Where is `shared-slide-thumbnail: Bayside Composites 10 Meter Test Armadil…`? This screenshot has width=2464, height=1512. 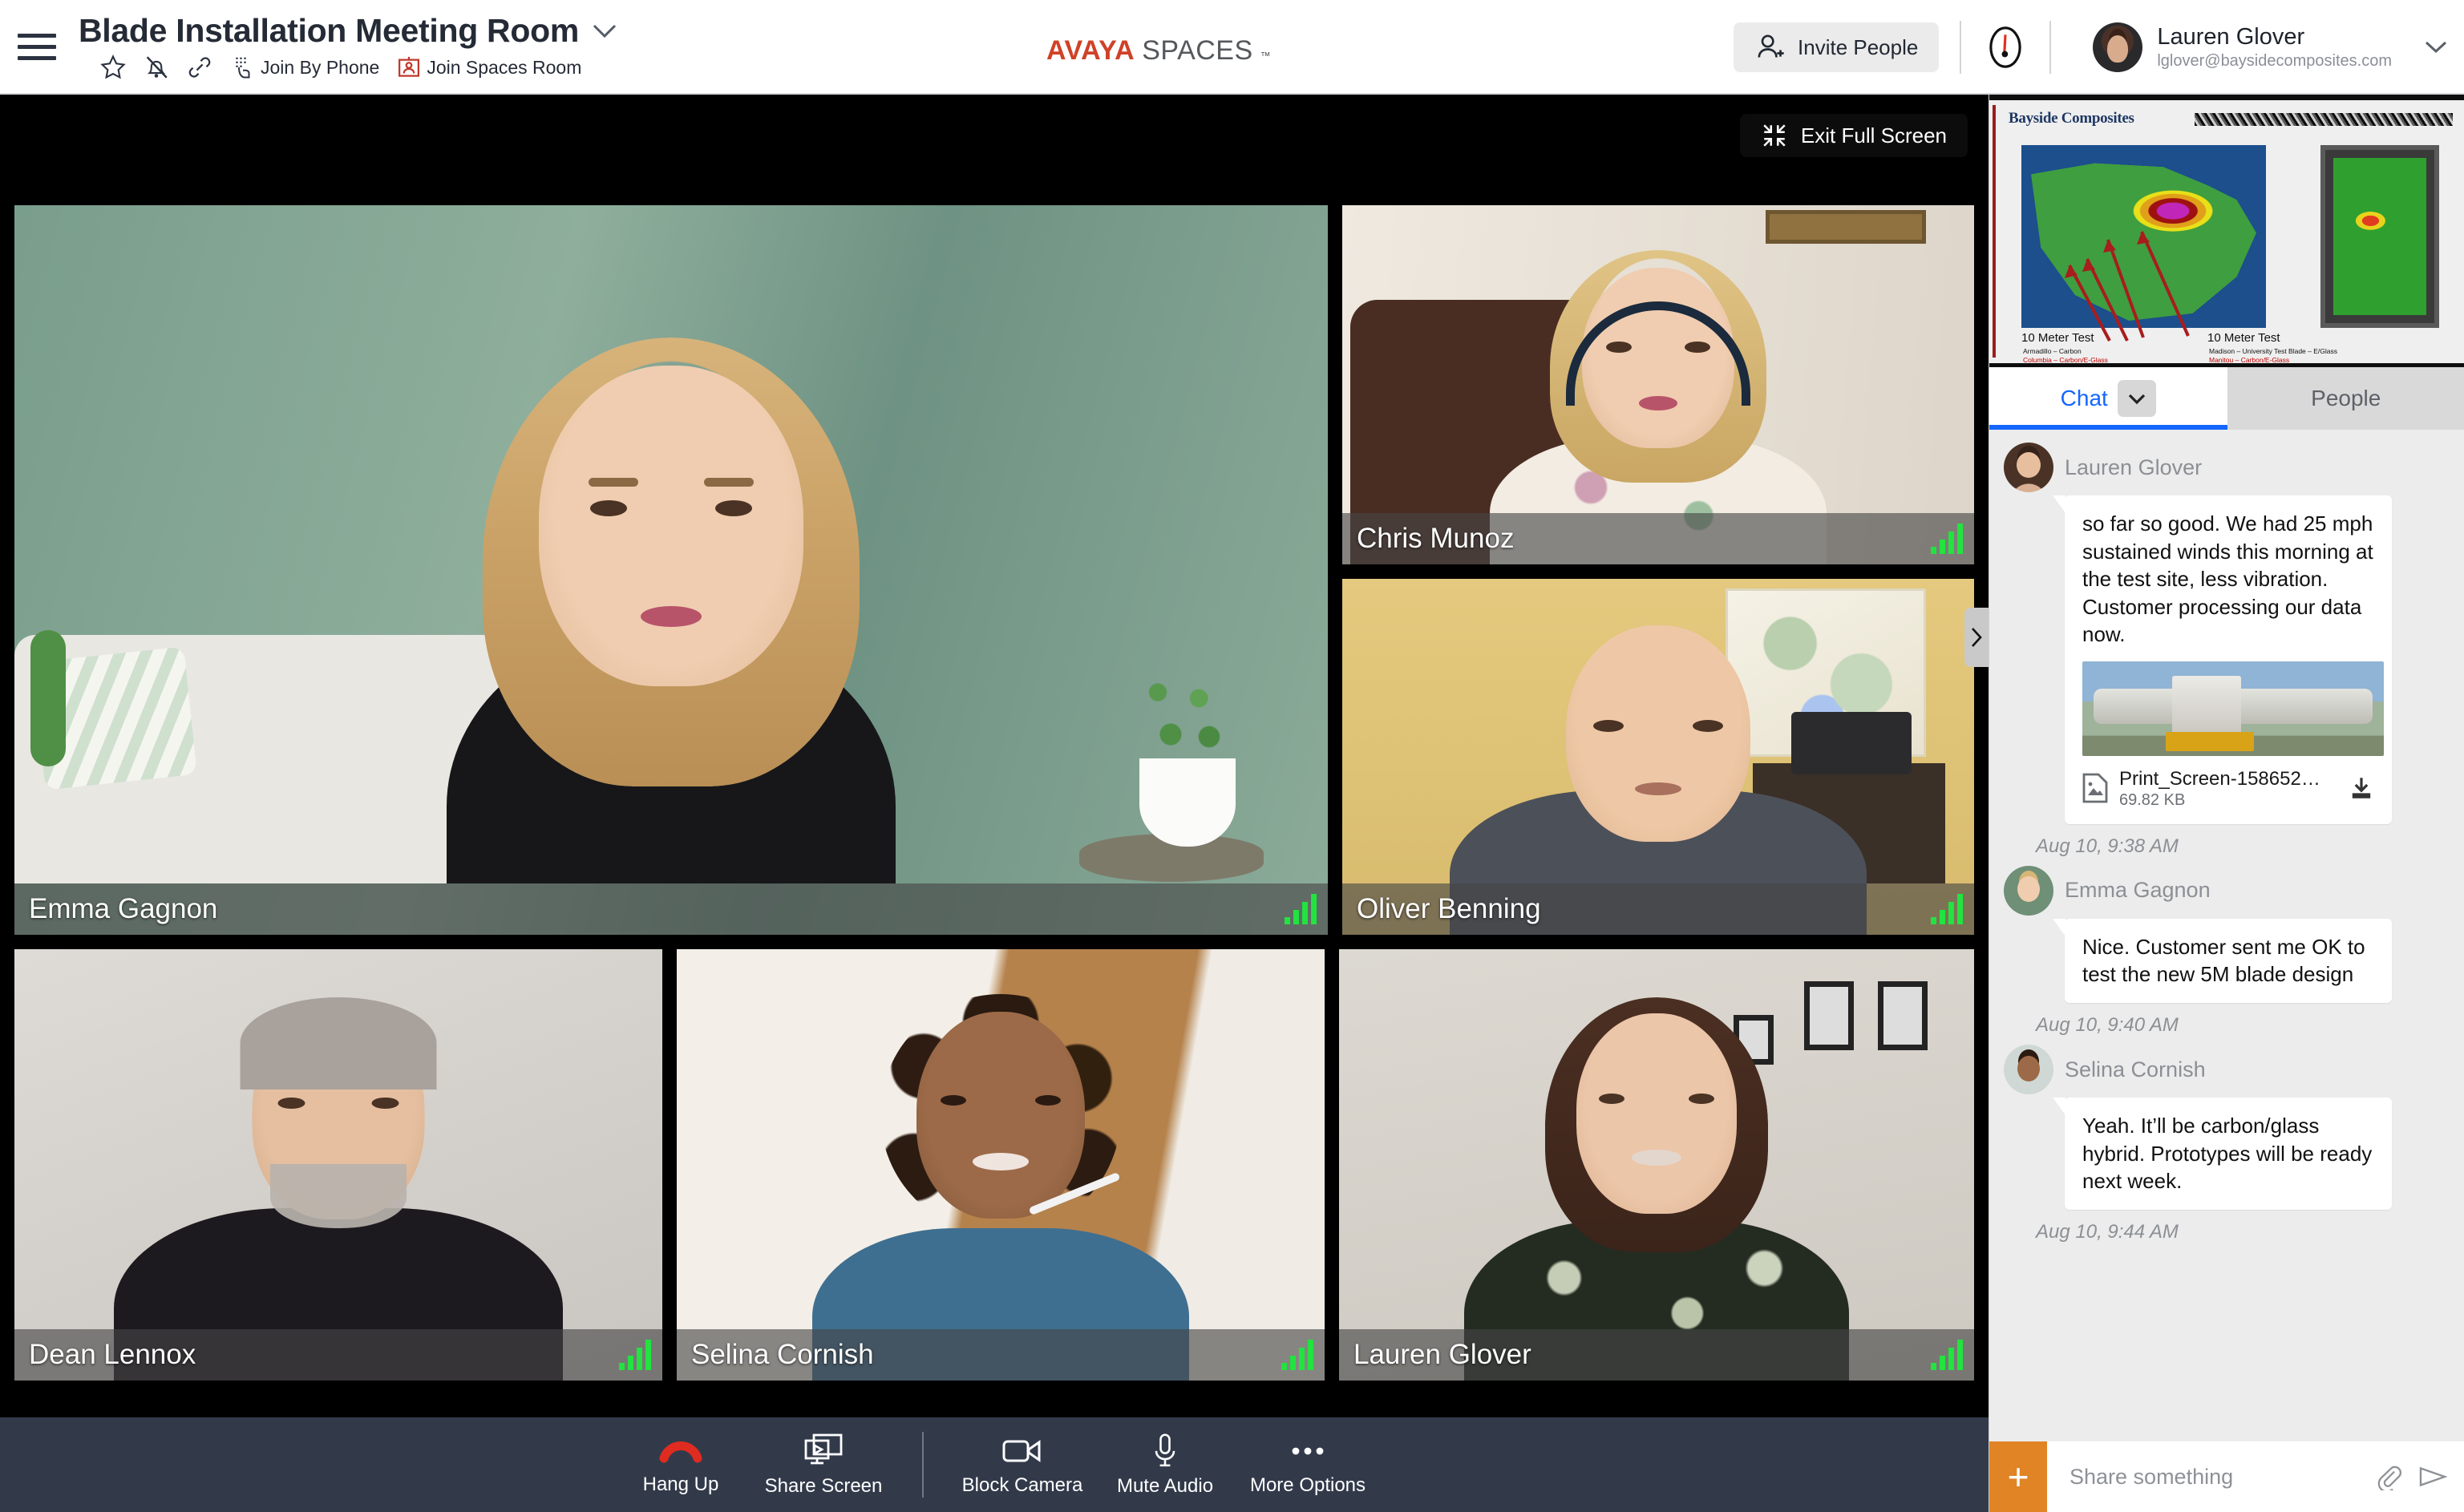 shared-slide-thumbnail: Bayside Composites 10 Meter Test Armadil… is located at coordinates (2226, 231).